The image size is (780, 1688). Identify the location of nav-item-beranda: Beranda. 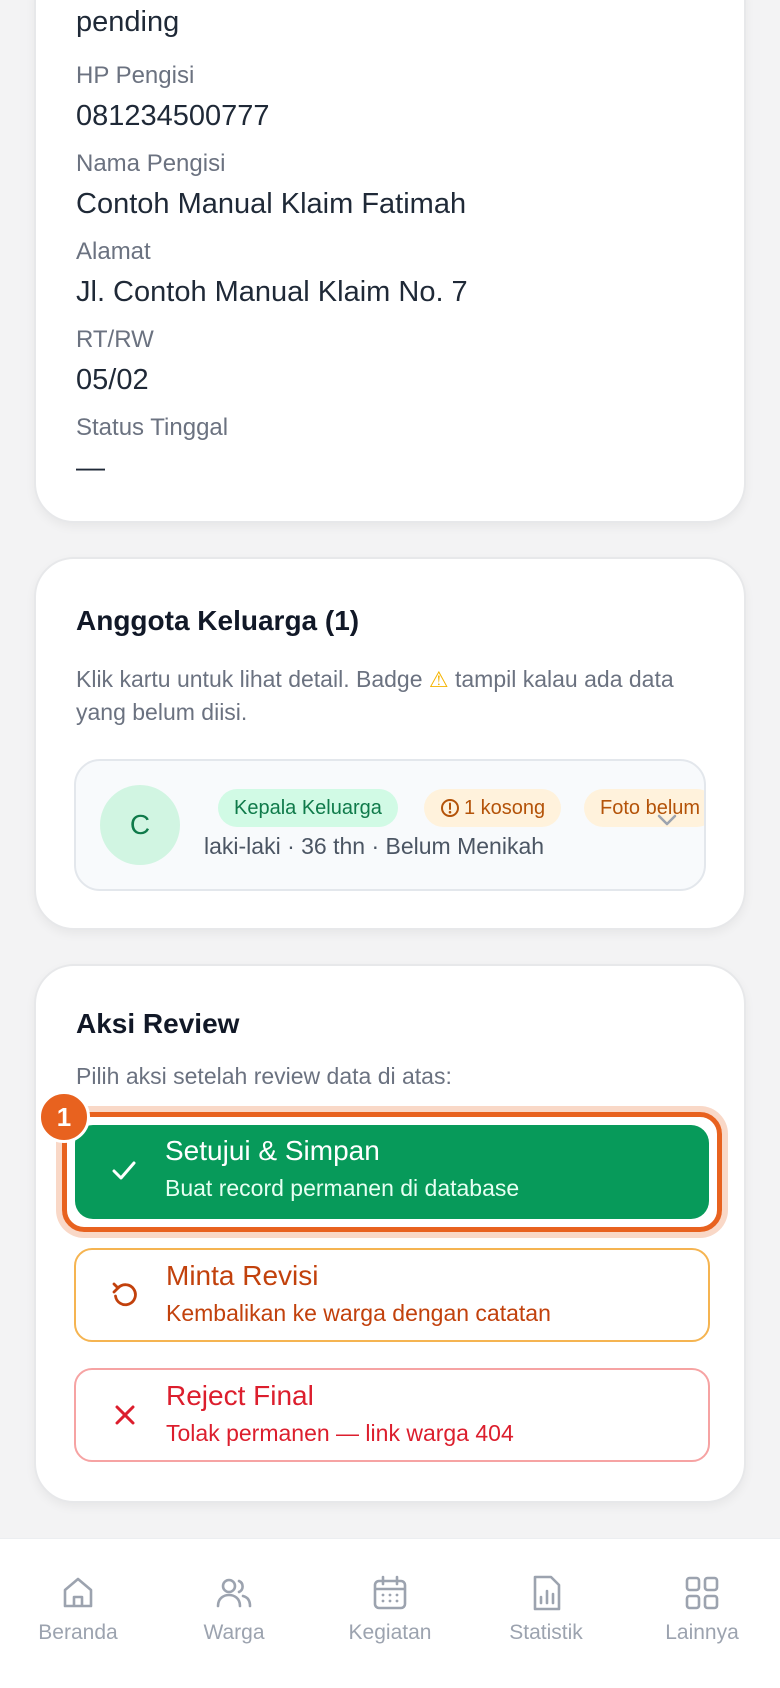
(78, 1613).